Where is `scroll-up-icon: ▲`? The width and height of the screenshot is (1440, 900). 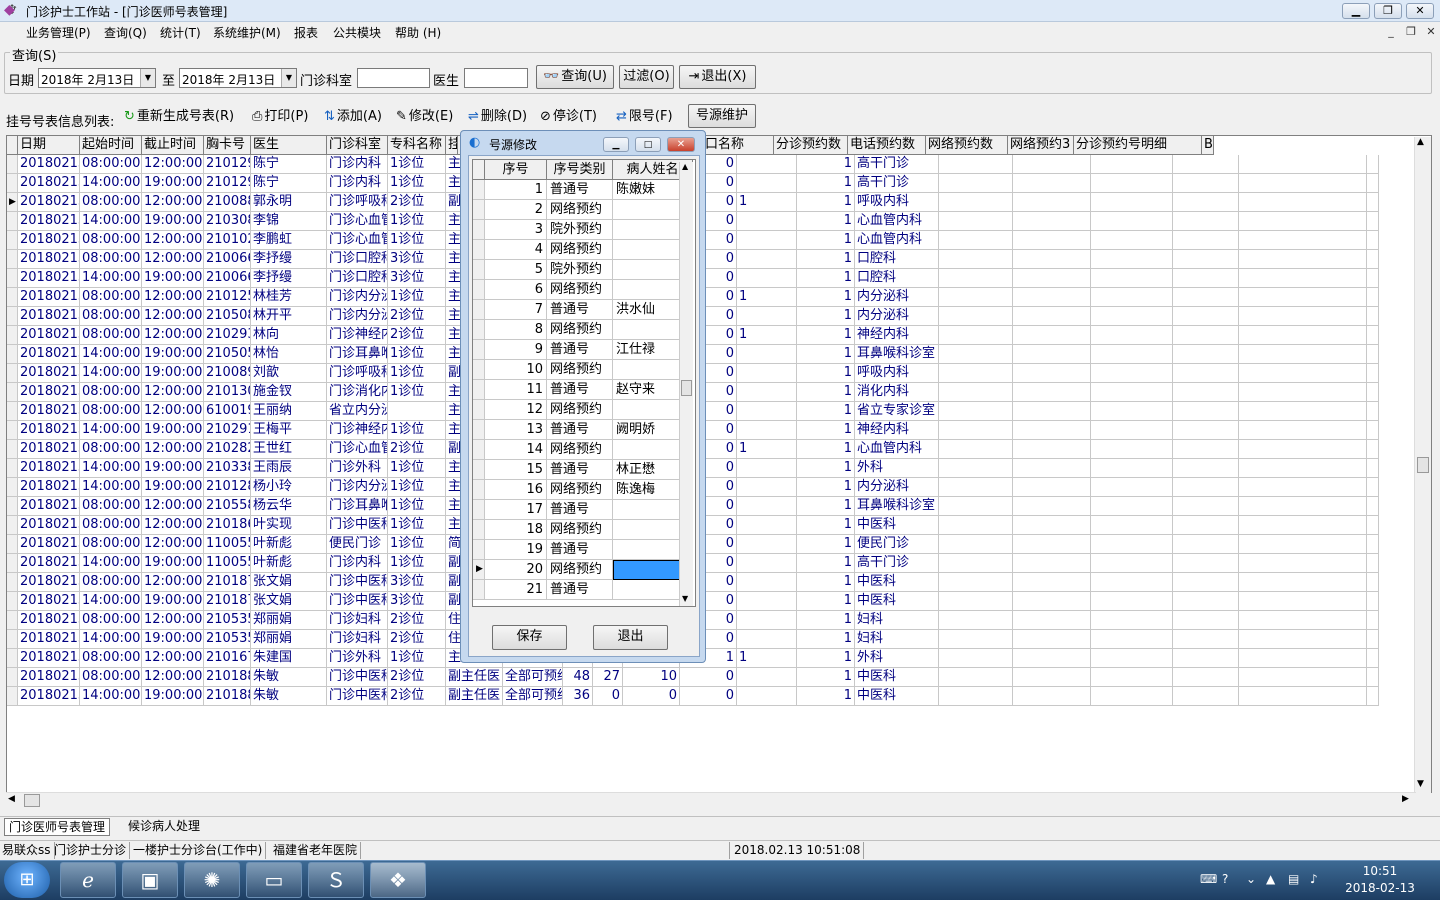 scroll-up-icon: ▲ is located at coordinates (685, 166).